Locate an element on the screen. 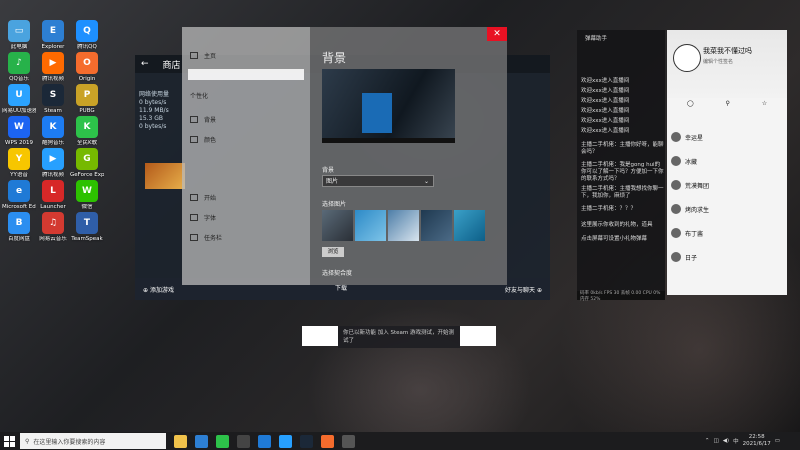 The height and width of the screenshot is (450, 800). desktop-icon: S Steam is located at coordinates (53, 99).